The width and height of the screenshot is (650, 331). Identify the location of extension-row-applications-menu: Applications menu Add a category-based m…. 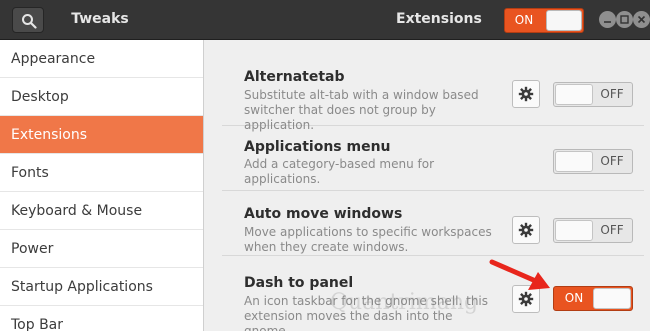
(433, 159).